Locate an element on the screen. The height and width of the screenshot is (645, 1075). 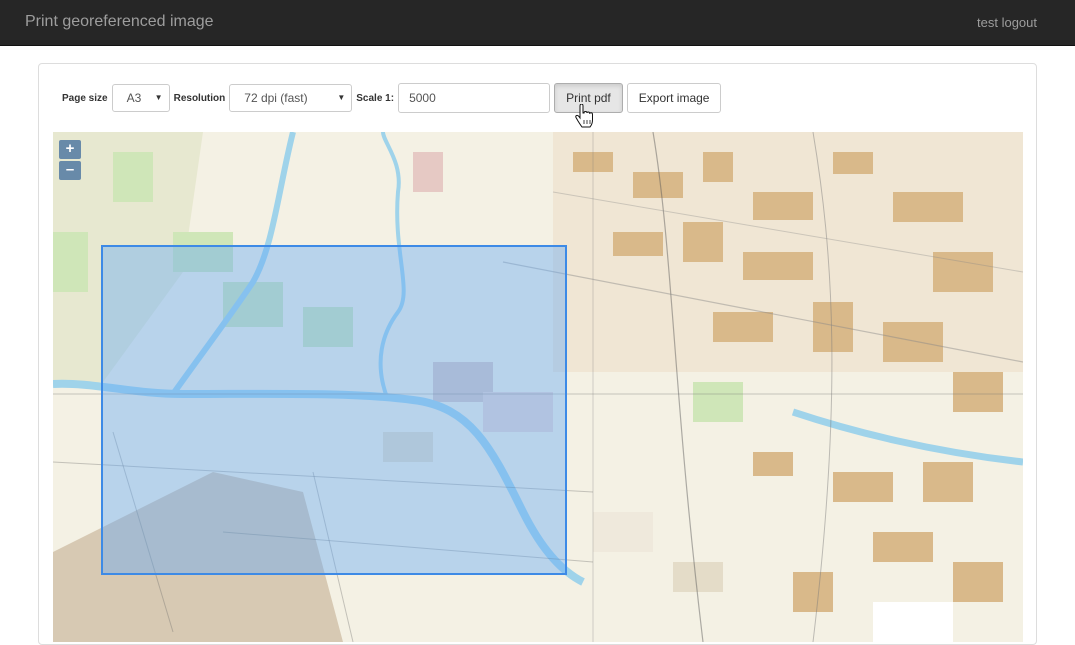
zoom-out-button: – is located at coordinates (70, 170).